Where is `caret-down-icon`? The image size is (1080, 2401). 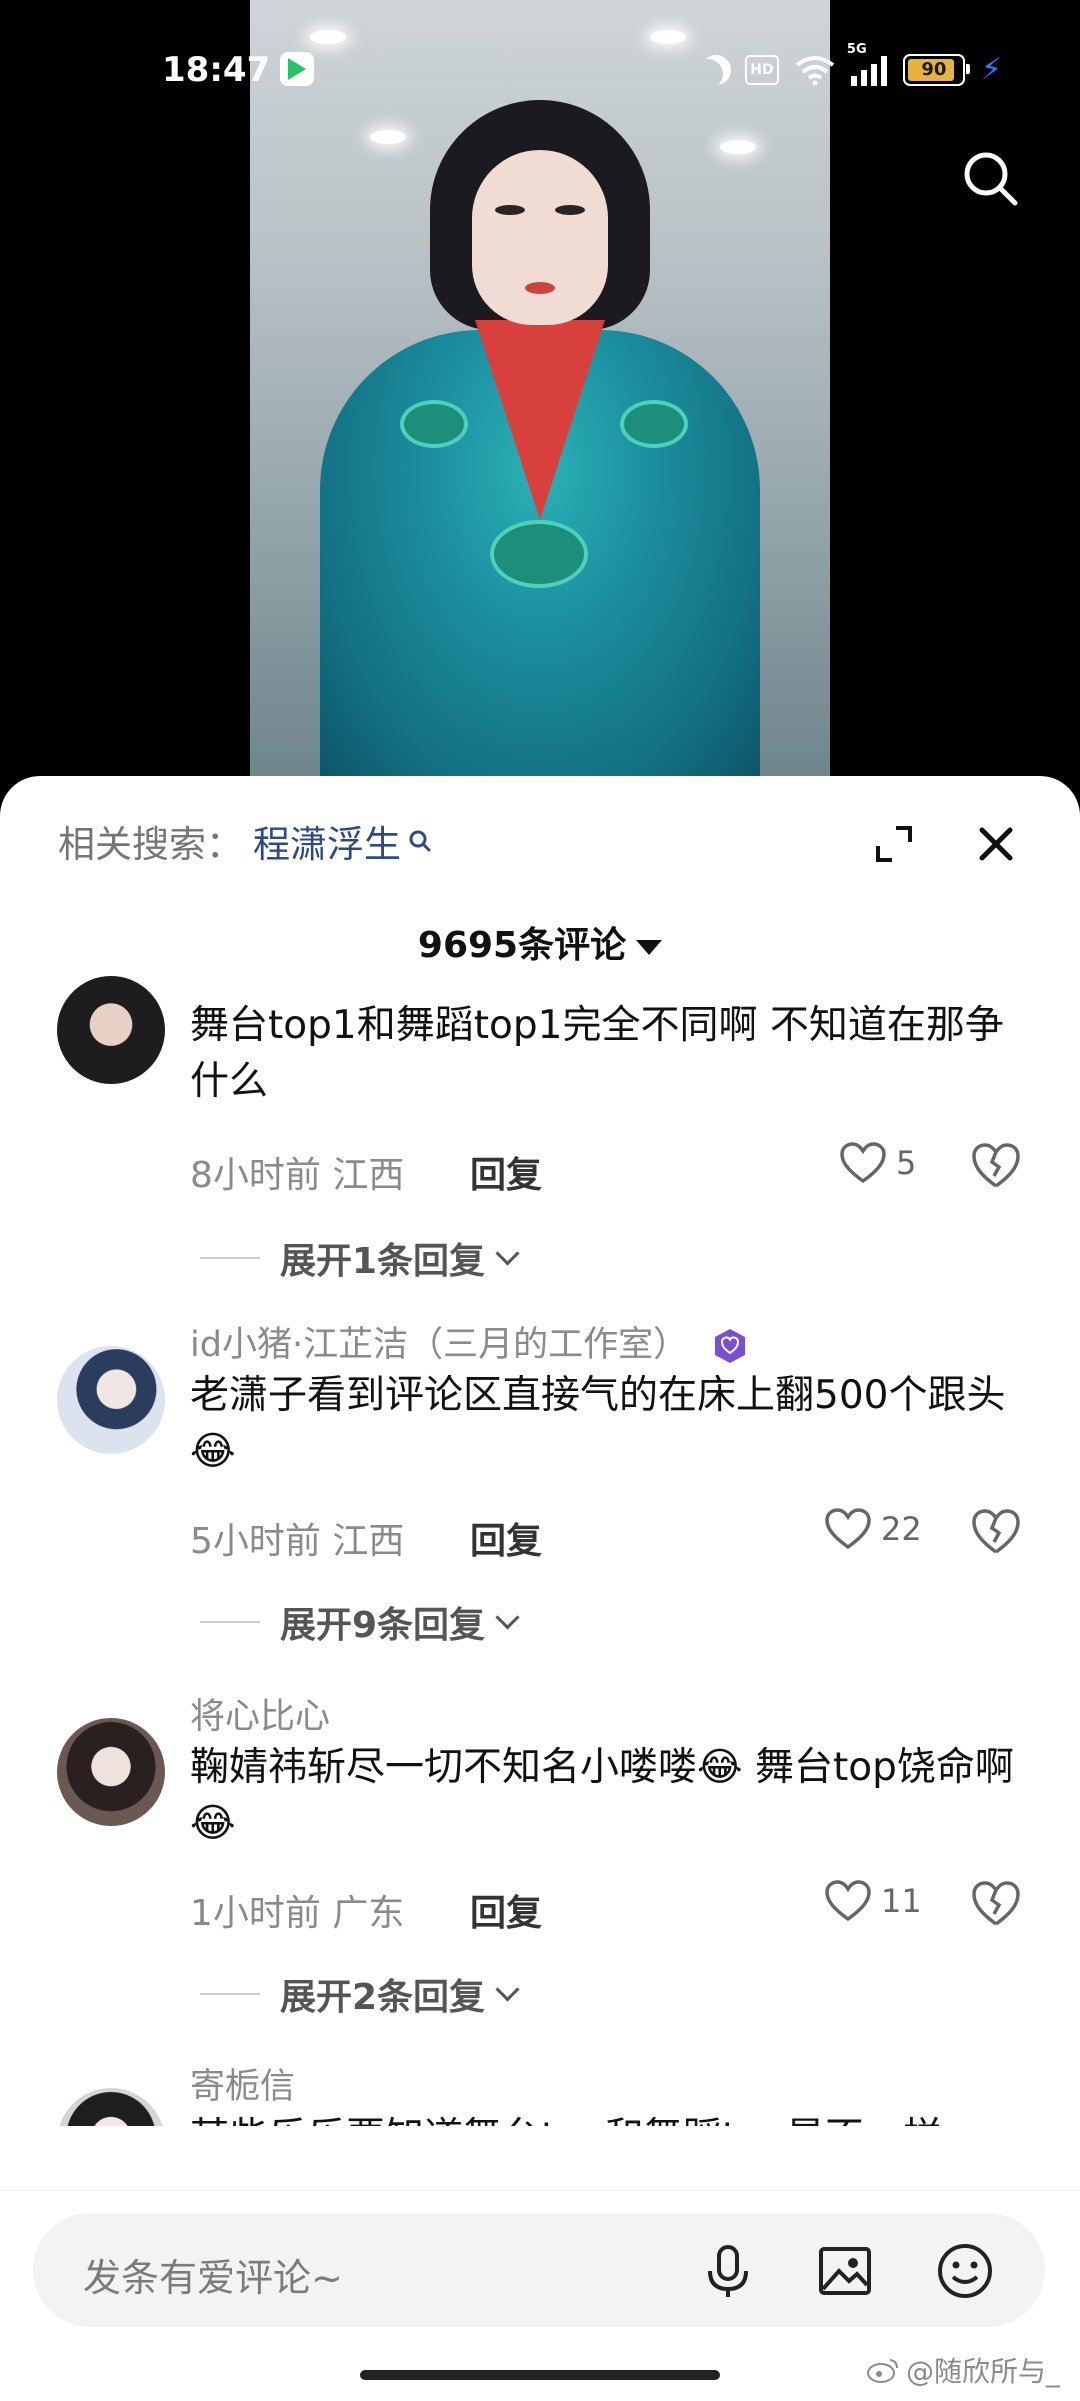
caret-down-icon is located at coordinates (649, 947).